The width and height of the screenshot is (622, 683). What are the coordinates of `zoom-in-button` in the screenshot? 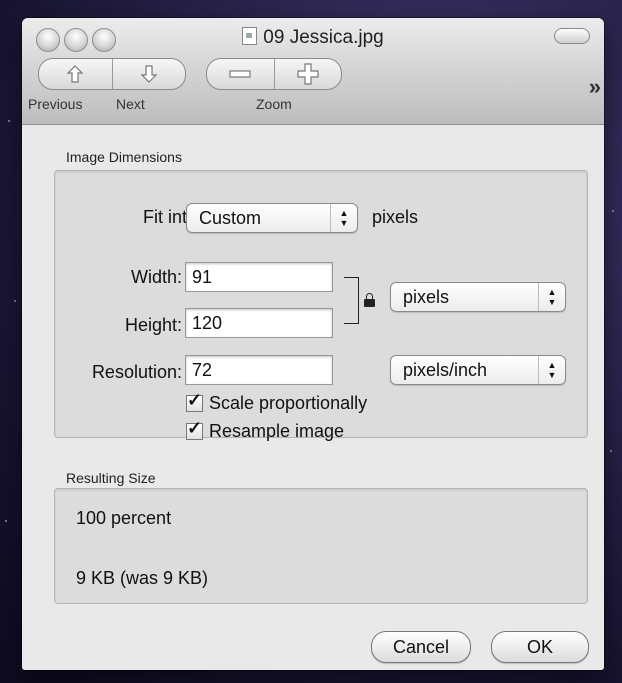 It's located at (307, 74).